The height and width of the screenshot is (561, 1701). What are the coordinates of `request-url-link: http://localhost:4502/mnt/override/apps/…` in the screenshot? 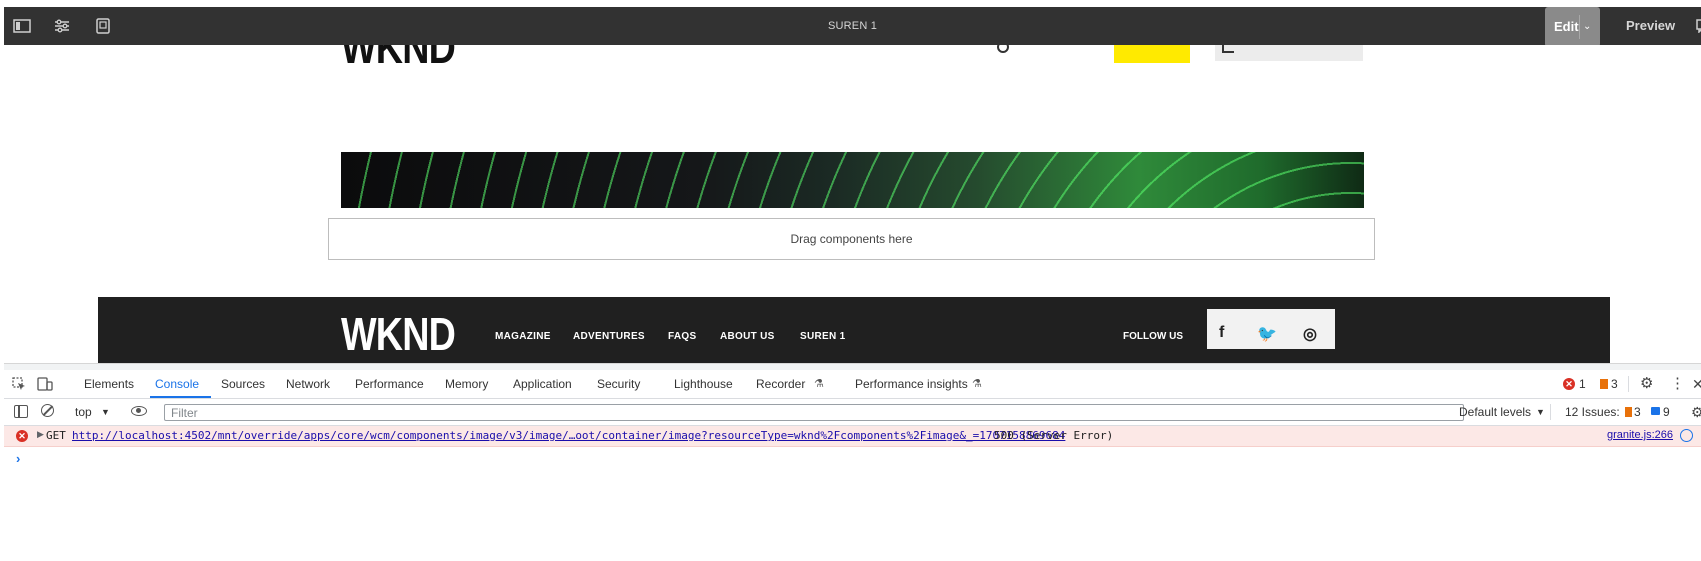 It's located at (568, 435).